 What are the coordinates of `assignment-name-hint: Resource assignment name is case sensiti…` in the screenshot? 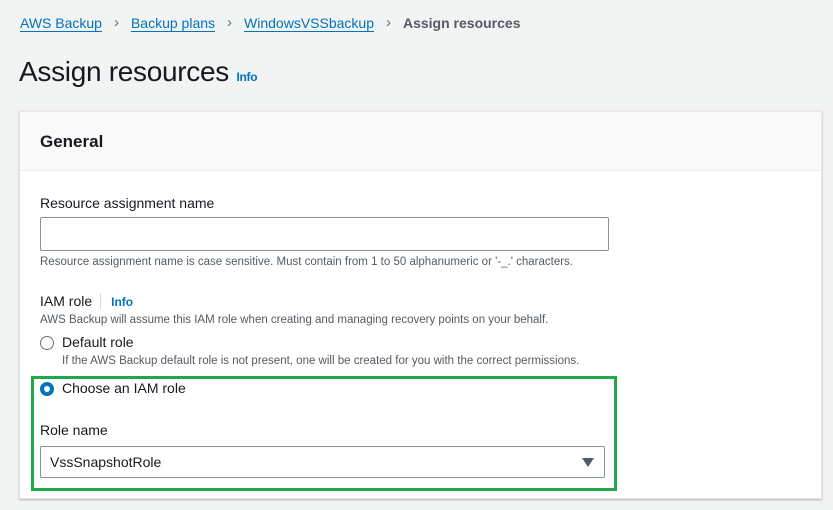 It's located at (306, 262).